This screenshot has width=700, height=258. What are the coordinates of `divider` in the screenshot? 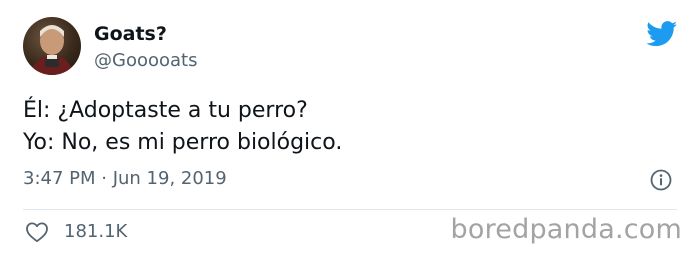 It's located at (350, 209).